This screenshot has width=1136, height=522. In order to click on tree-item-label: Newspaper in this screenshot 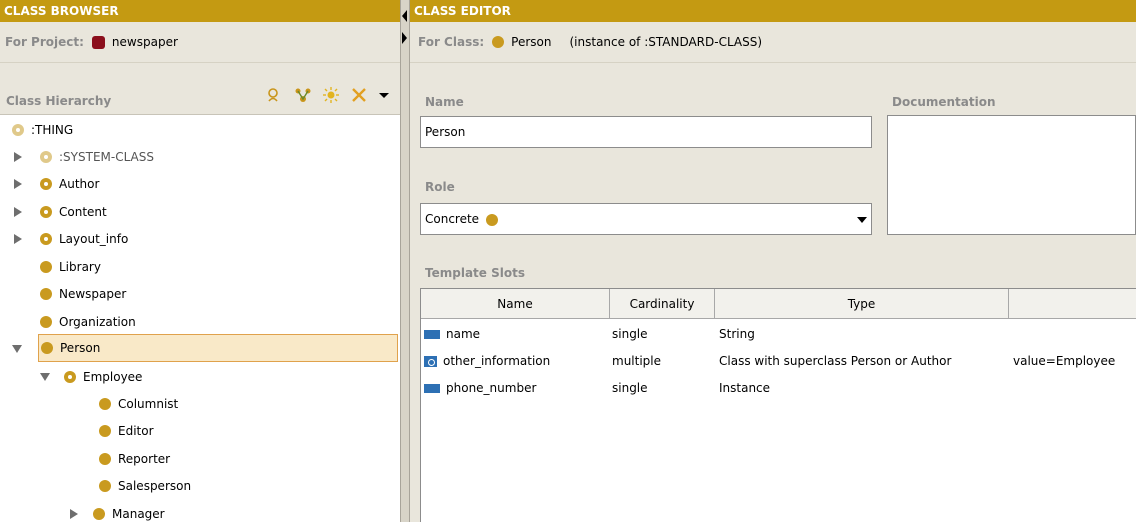, I will do `click(93, 294)`.